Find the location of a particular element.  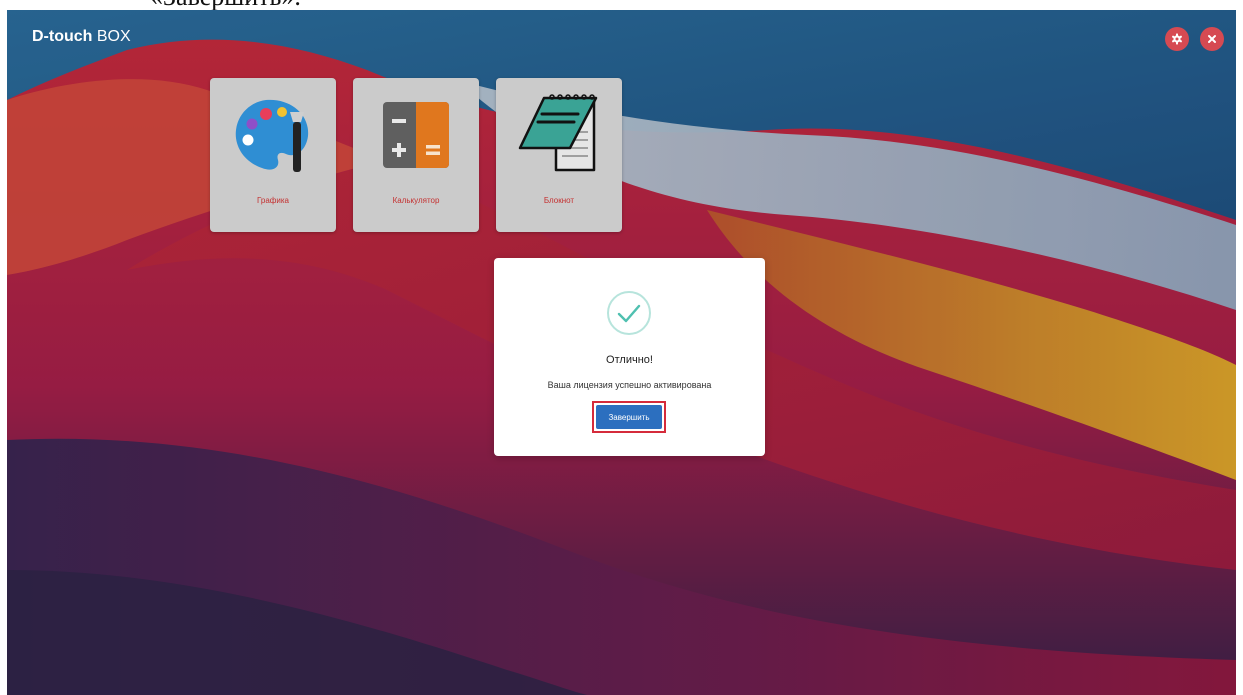

close-button is located at coordinates (1212, 39).